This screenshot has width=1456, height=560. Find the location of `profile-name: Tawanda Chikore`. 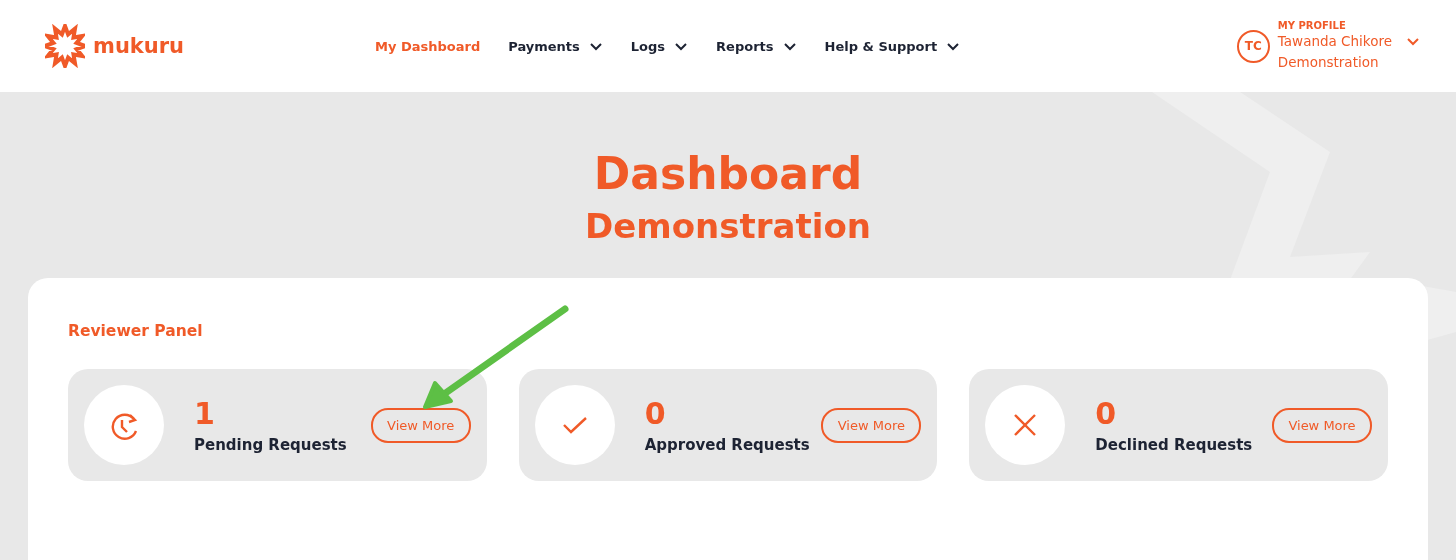

profile-name: Tawanda Chikore is located at coordinates (1334, 41).